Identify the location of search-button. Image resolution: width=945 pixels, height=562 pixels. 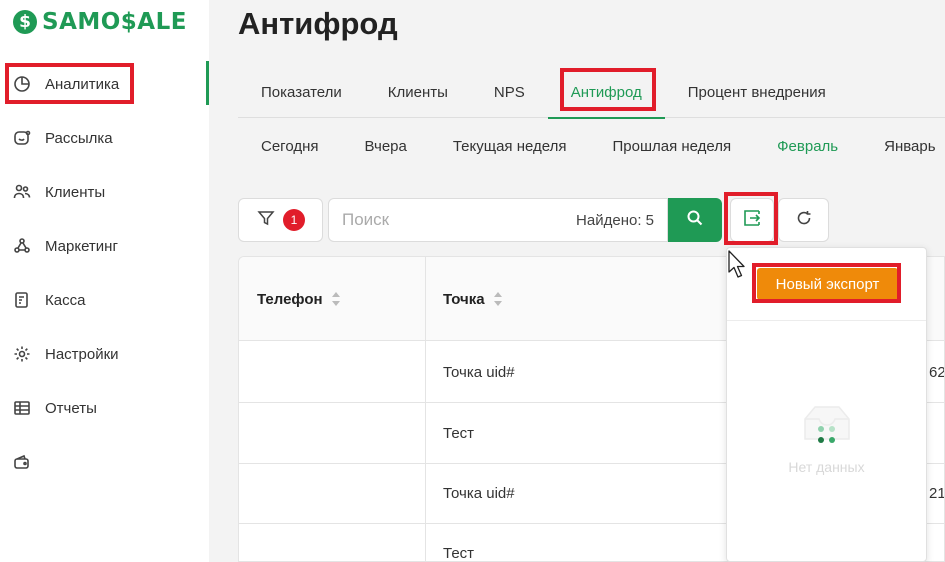
(695, 220).